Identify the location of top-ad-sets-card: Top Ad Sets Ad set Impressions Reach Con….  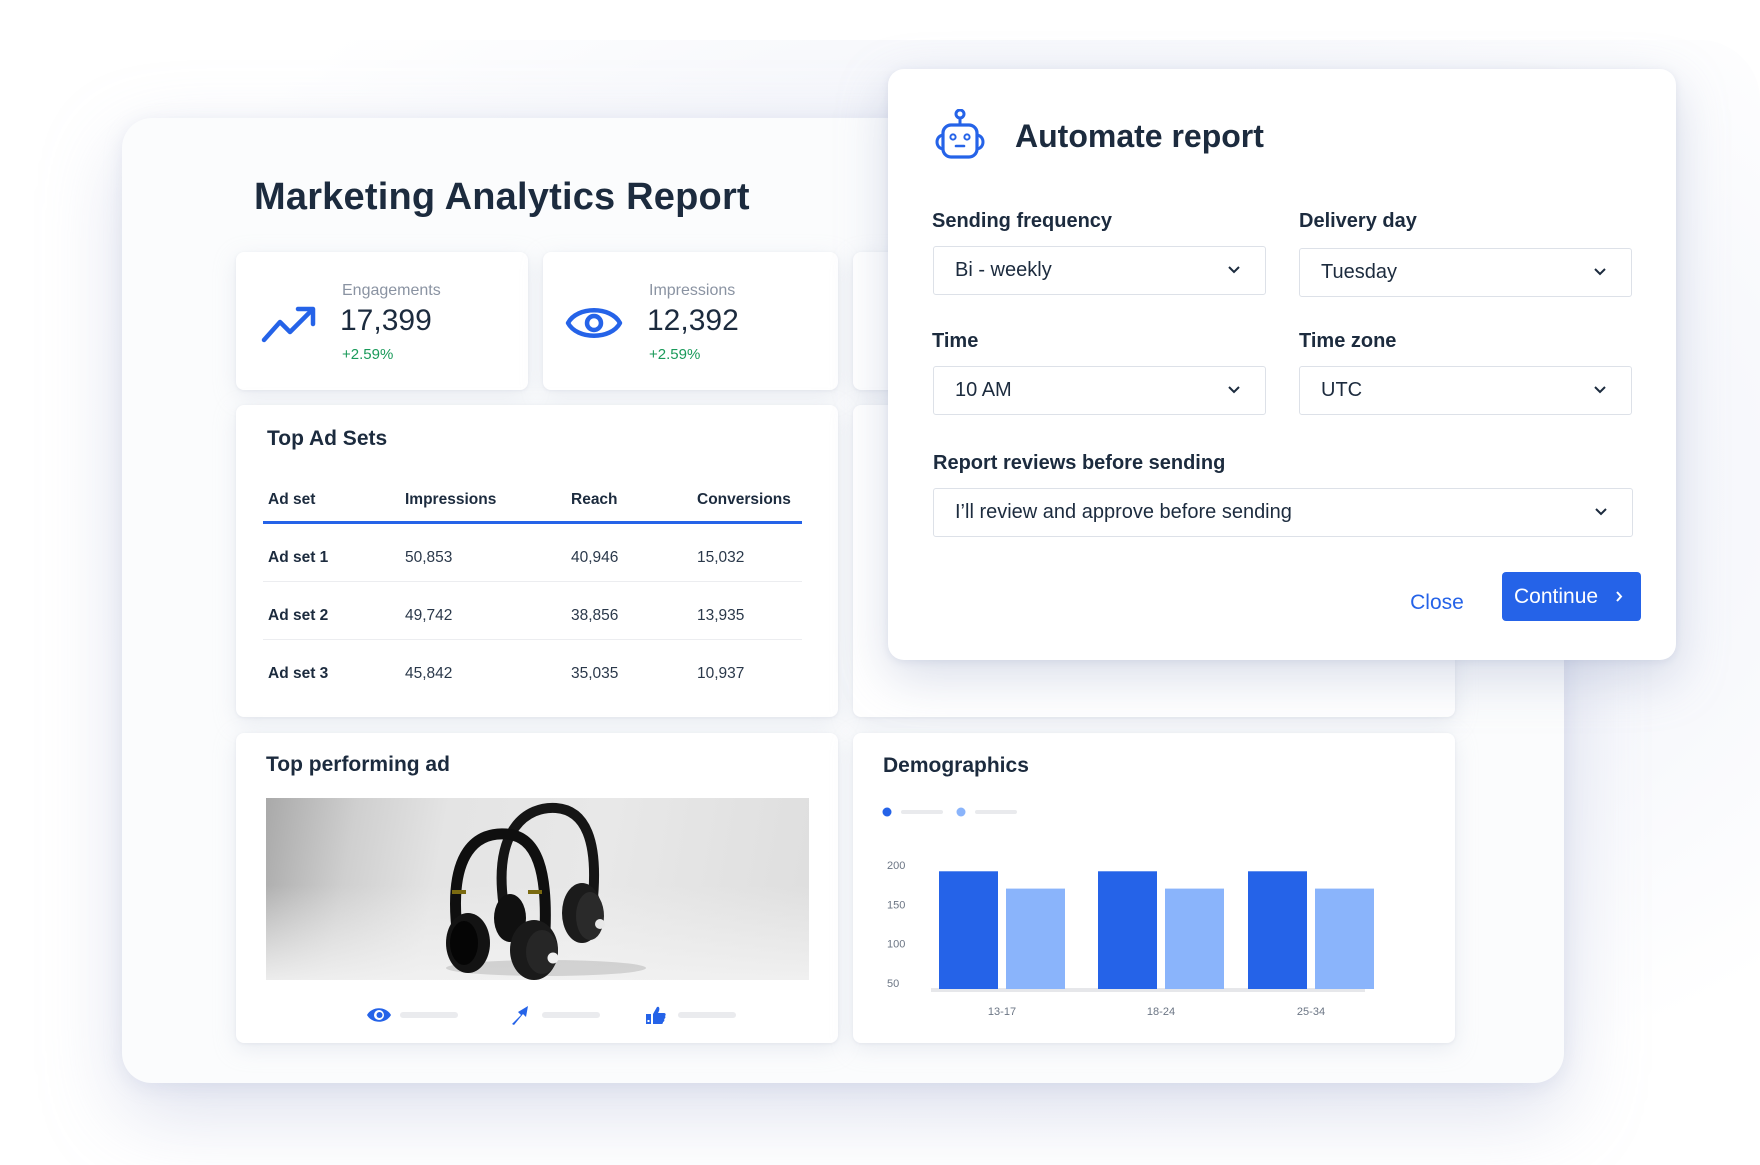
(537, 561).